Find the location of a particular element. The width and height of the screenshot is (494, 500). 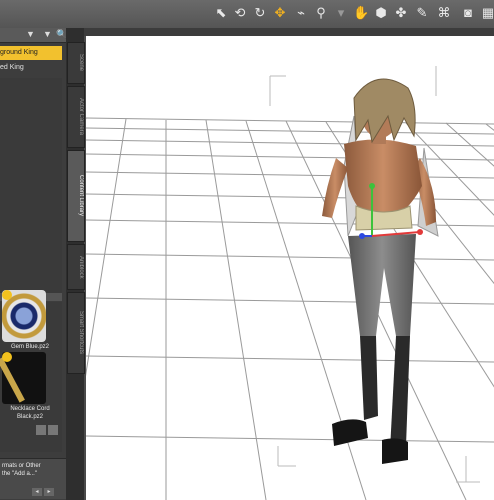

tab-actor-camera: Actor Camera is located at coordinates (76, 117).